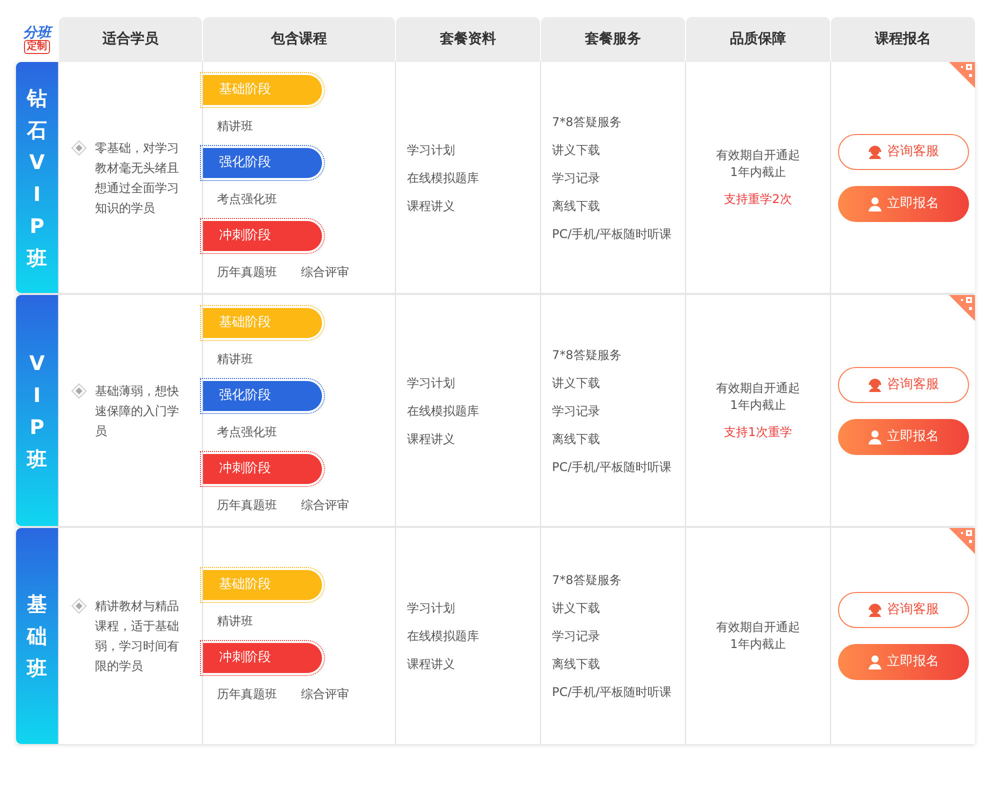  Describe the element at coordinates (37, 33) in the screenshot. I see `logo-text: 分班` at that location.